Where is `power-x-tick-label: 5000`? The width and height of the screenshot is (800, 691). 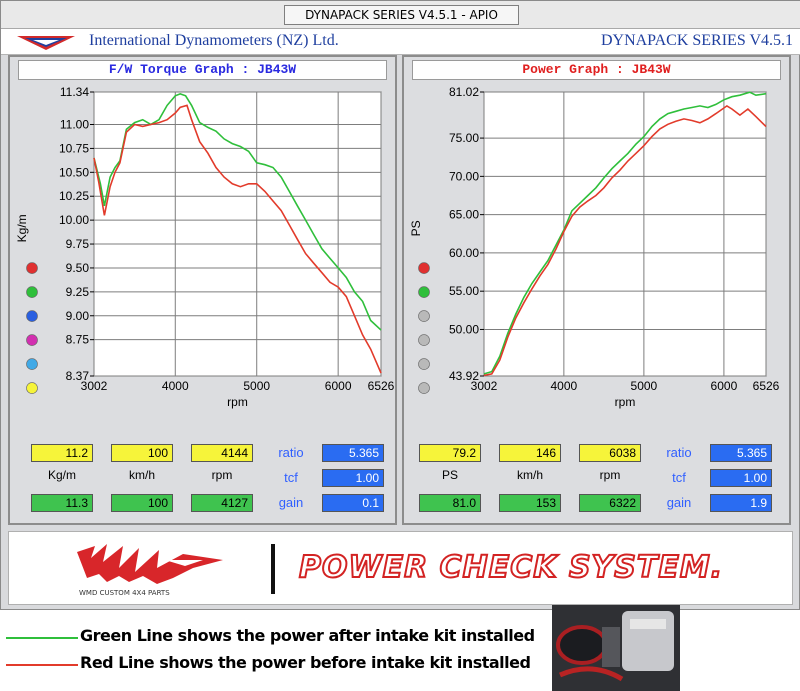
power-x-tick-label: 5000 is located at coordinates (644, 386).